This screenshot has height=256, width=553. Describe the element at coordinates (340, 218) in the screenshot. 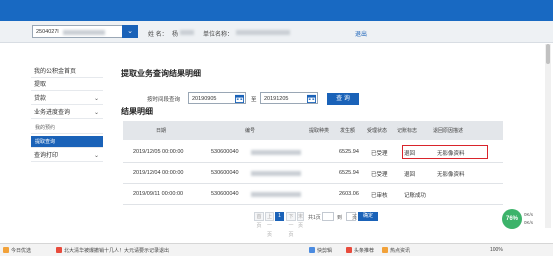

I see `pager-goto-label: 到` at that location.